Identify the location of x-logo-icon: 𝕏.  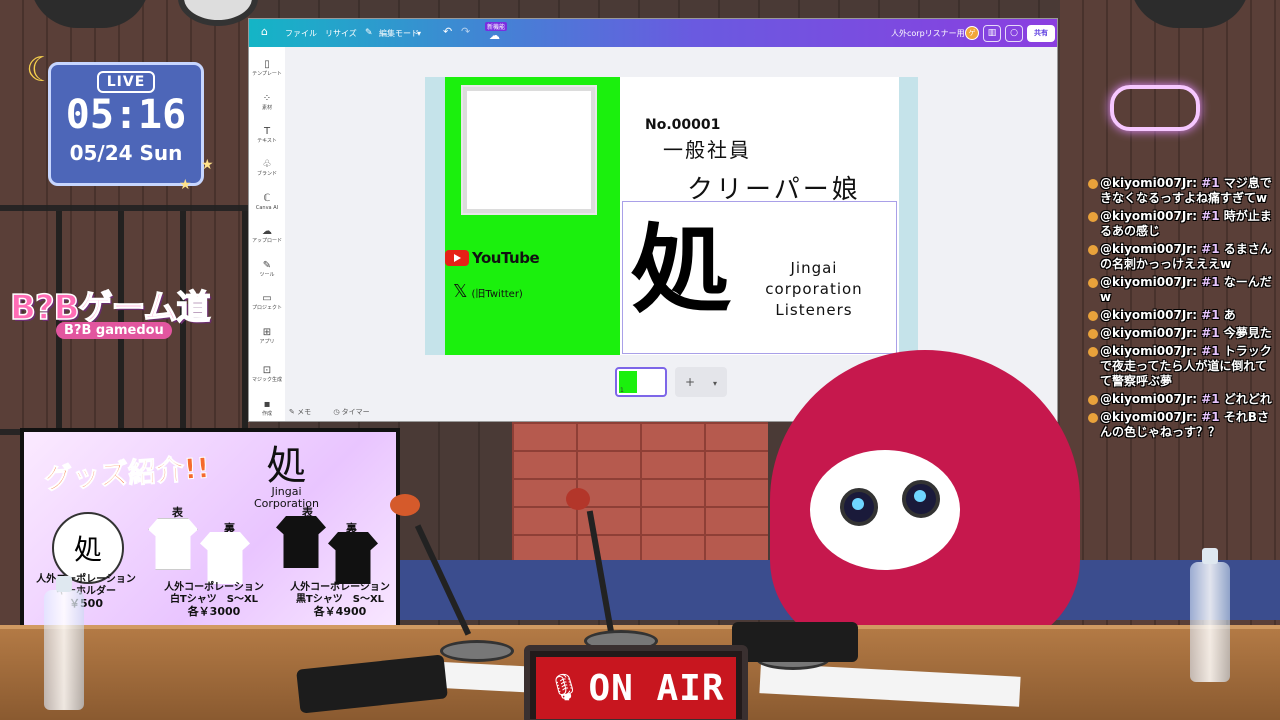
(460, 291).